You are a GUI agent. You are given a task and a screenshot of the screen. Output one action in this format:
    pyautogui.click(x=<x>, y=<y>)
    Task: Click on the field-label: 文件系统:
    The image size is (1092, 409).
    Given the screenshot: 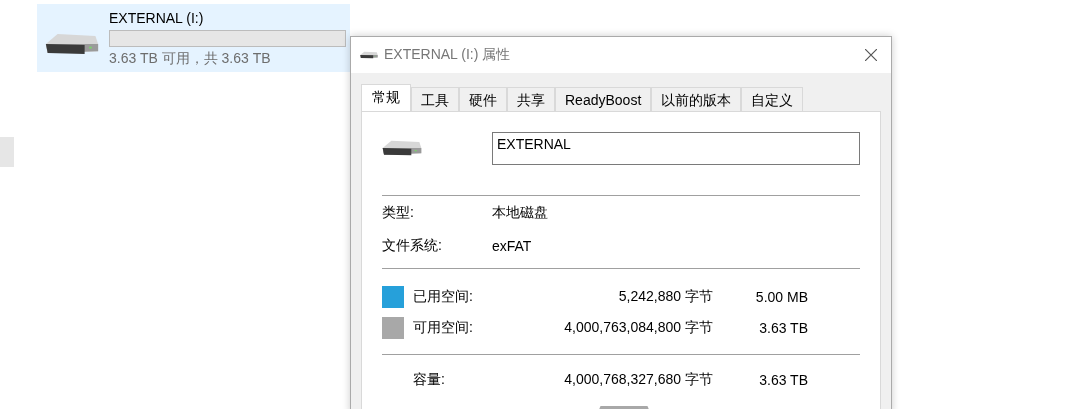 What is the action you would take?
    pyautogui.click(x=412, y=245)
    